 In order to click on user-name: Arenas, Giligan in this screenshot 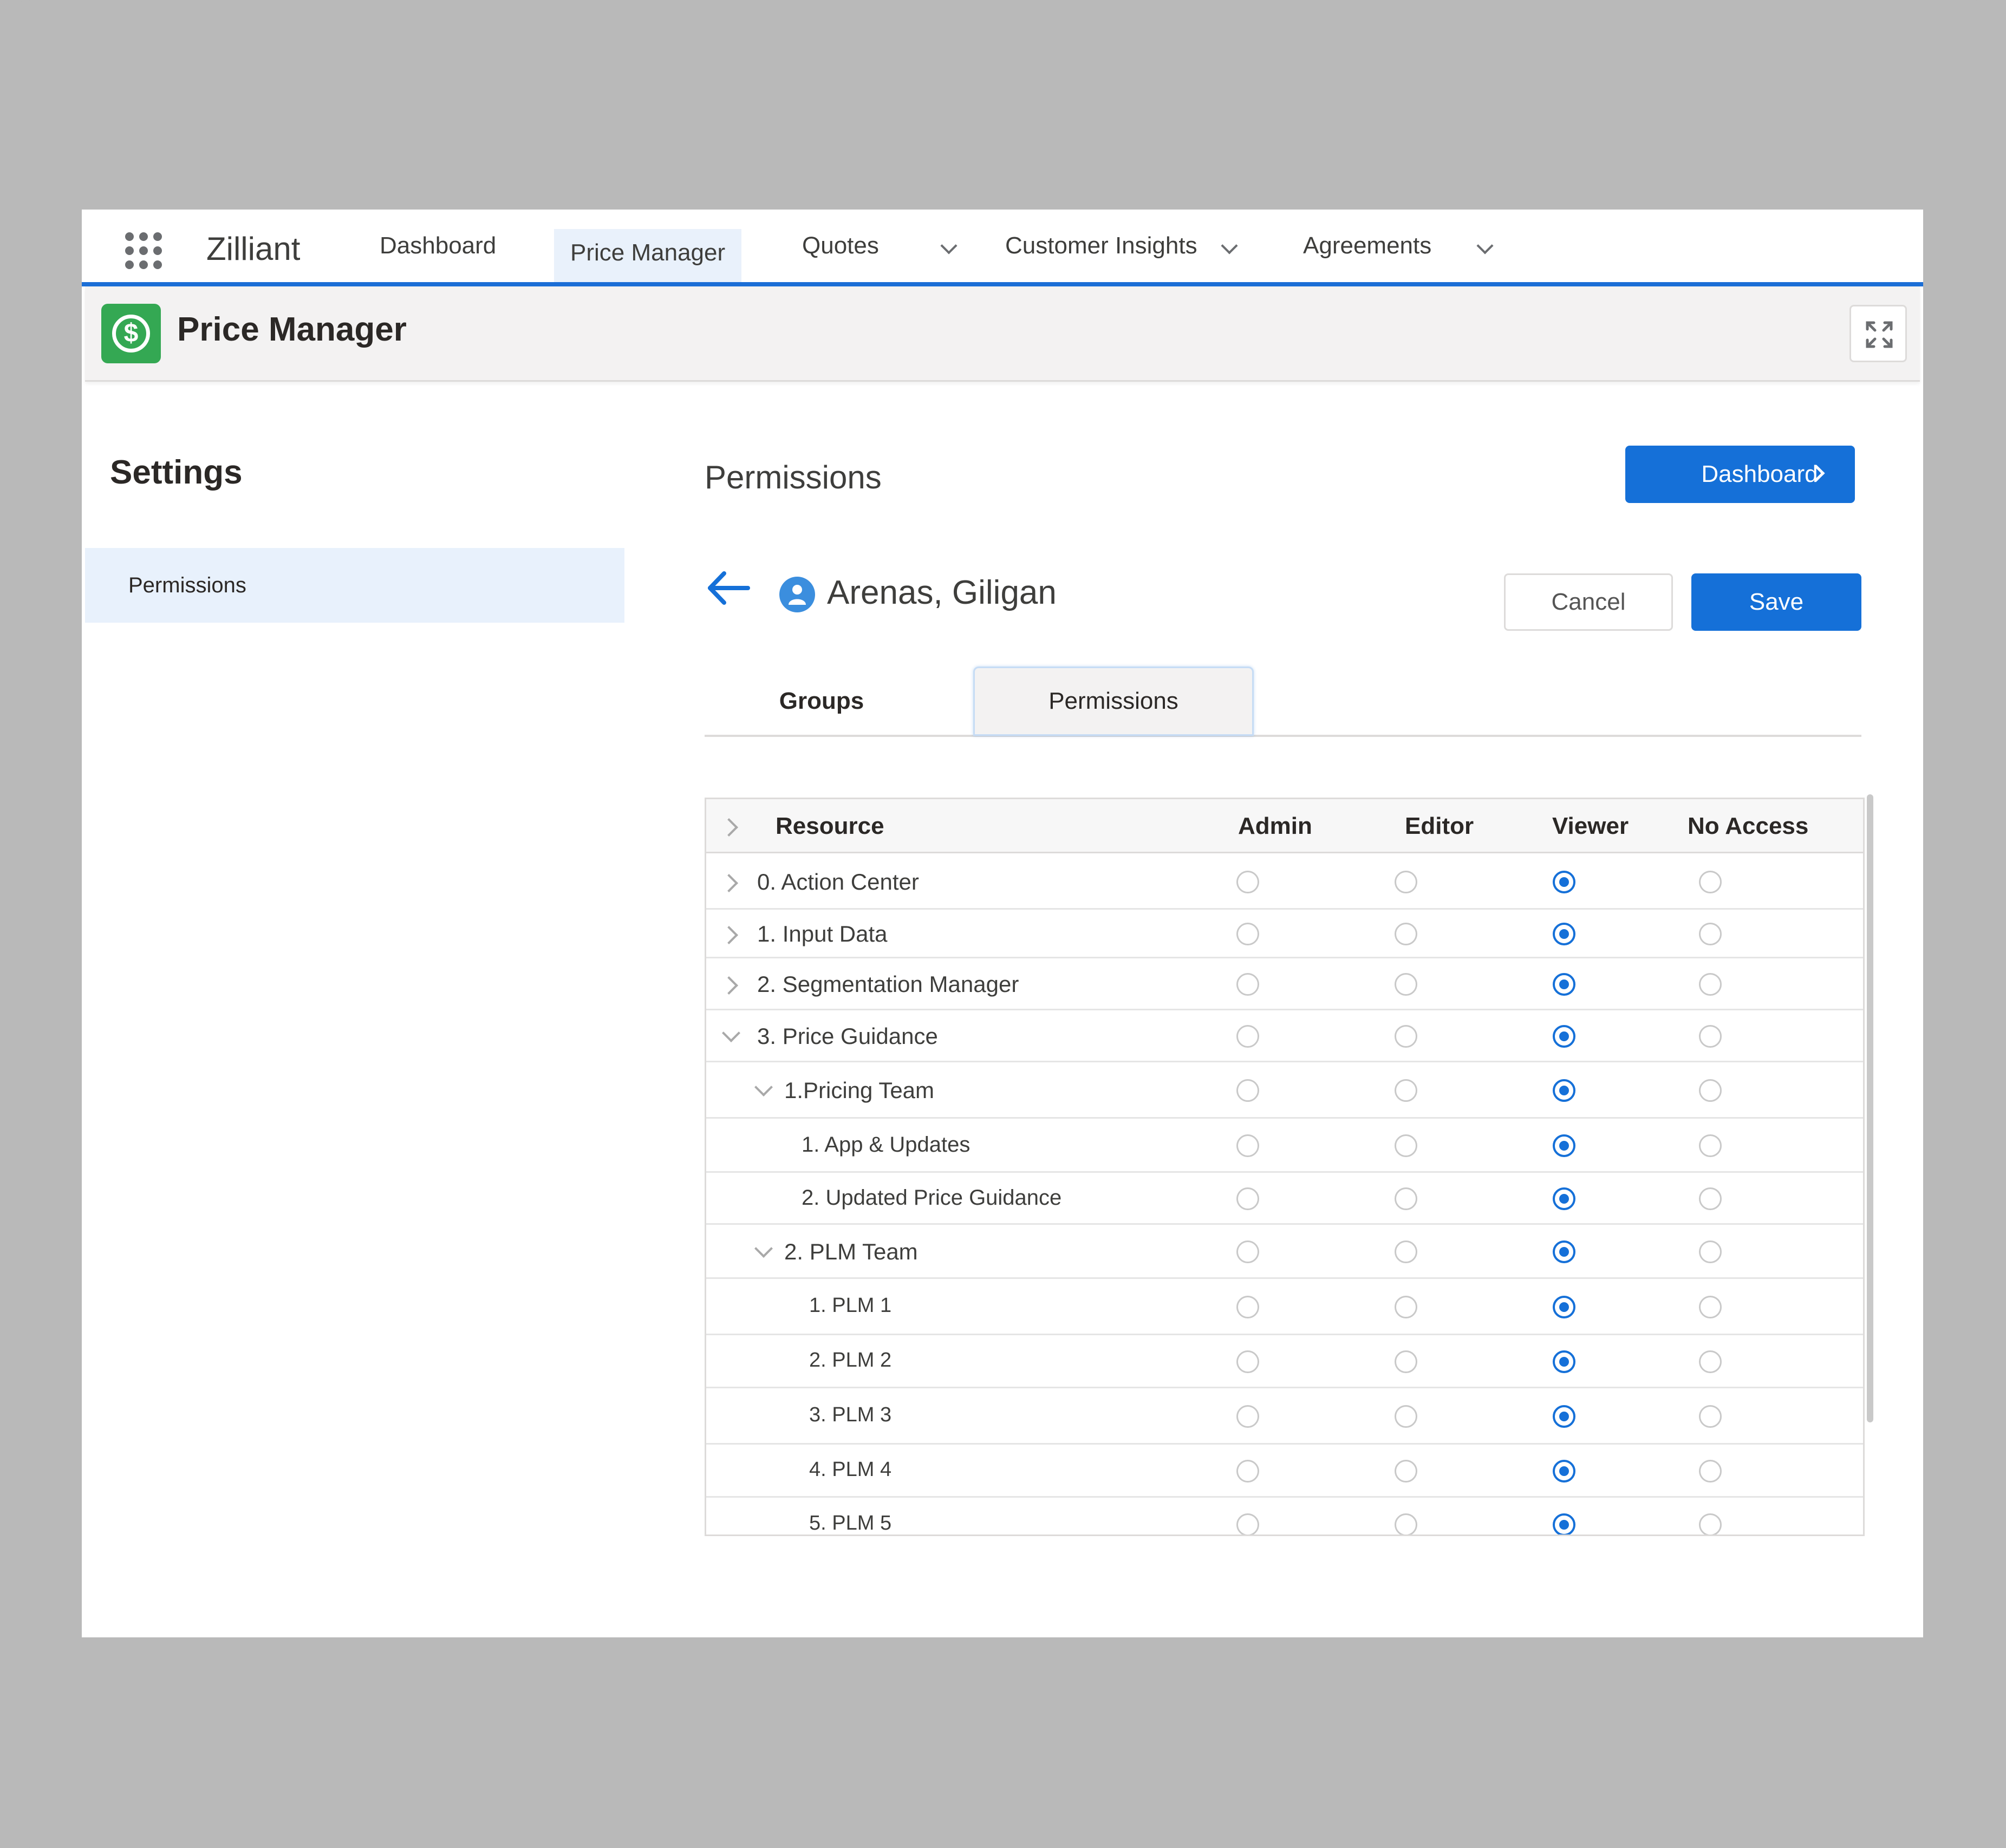, I will do `click(942, 592)`.